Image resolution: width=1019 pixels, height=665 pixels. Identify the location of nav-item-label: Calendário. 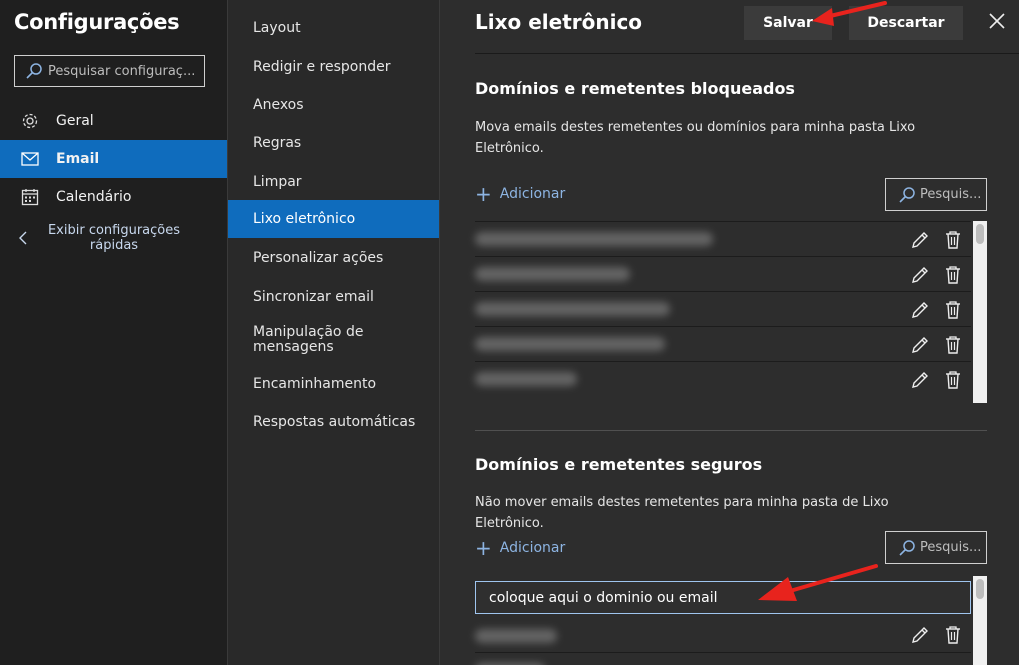
(94, 197).